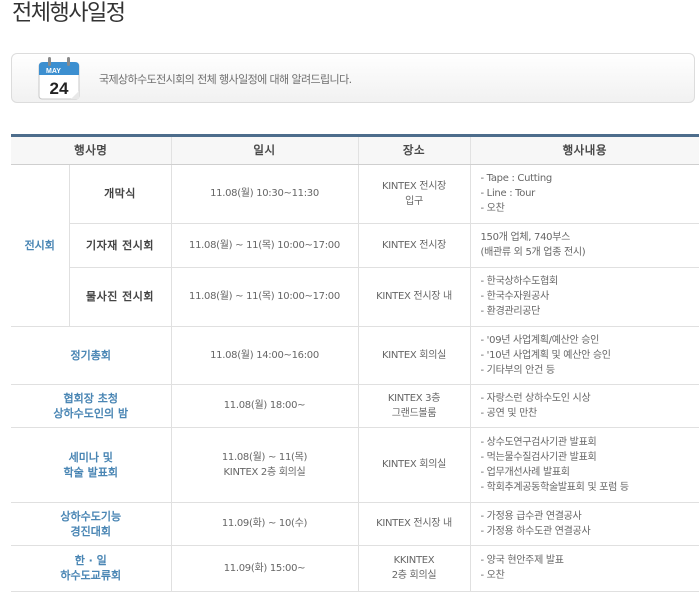 The height and width of the screenshot is (598, 699). What do you see at coordinates (119, 194) in the screenshot?
I see `event-name: 개막식` at bounding box center [119, 194].